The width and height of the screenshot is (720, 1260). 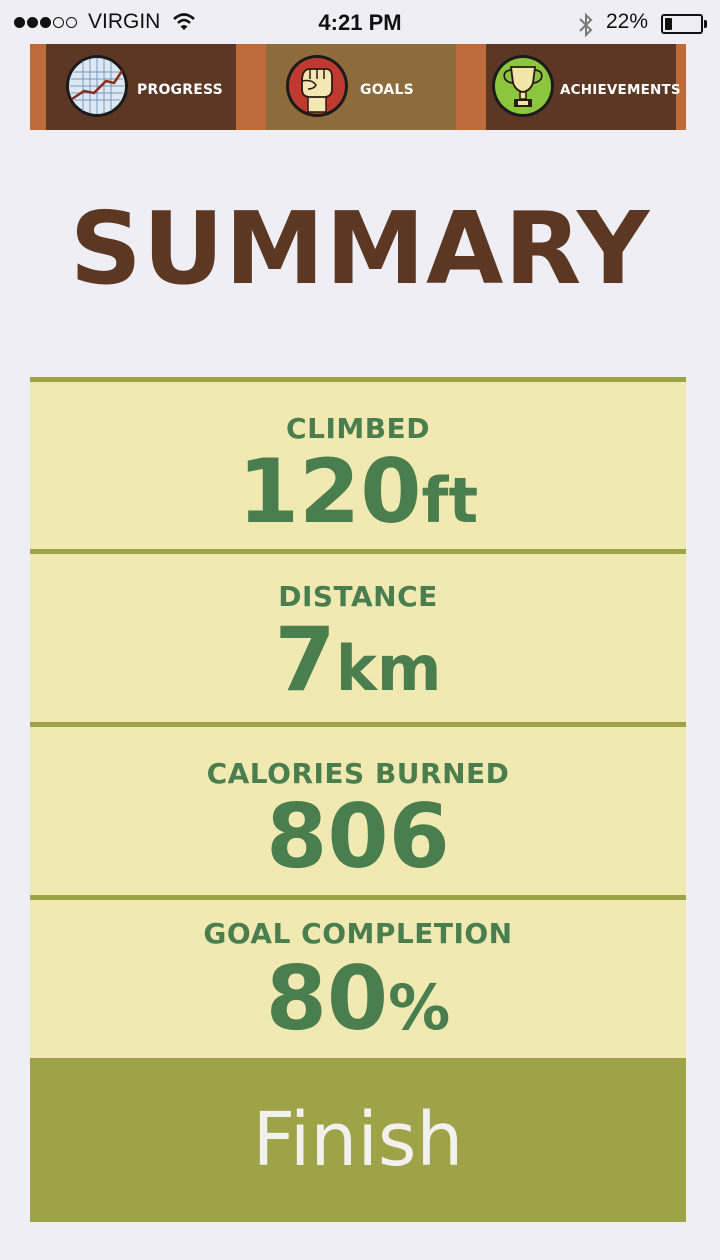 What do you see at coordinates (305, 659) in the screenshot?
I see `stat-number: 7` at bounding box center [305, 659].